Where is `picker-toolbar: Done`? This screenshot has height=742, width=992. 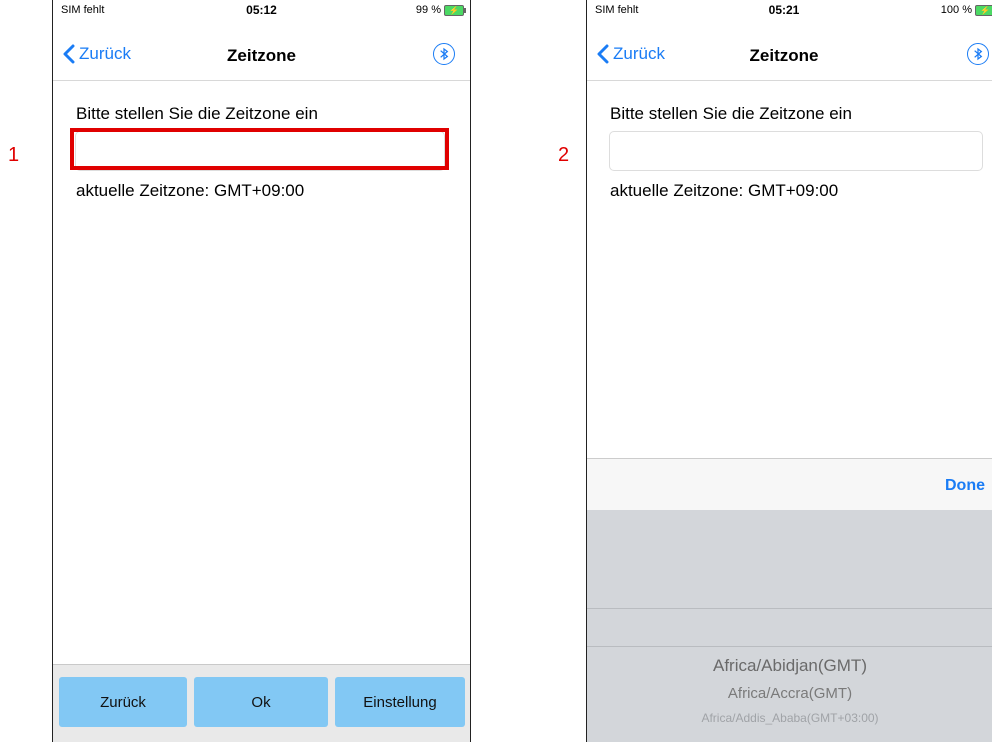 picker-toolbar: Done is located at coordinates (789, 484).